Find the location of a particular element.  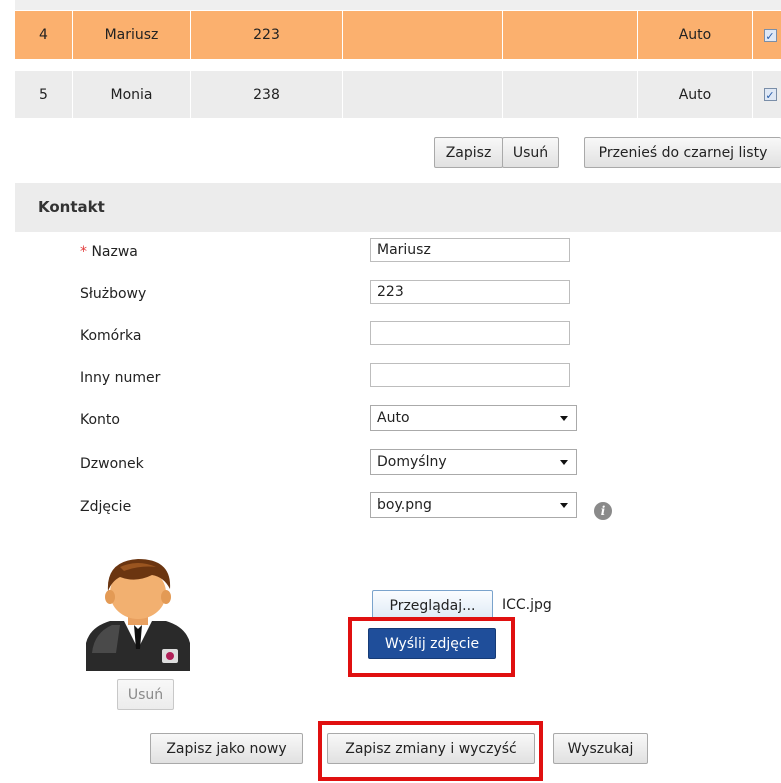

row-number: 5 is located at coordinates (44, 94).